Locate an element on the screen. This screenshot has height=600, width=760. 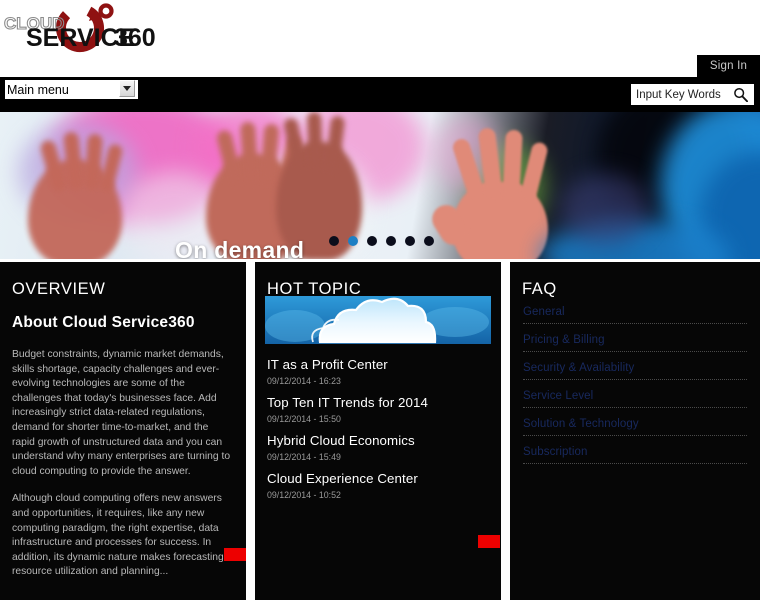
logo-dot-icon is located at coordinates (106, 11).